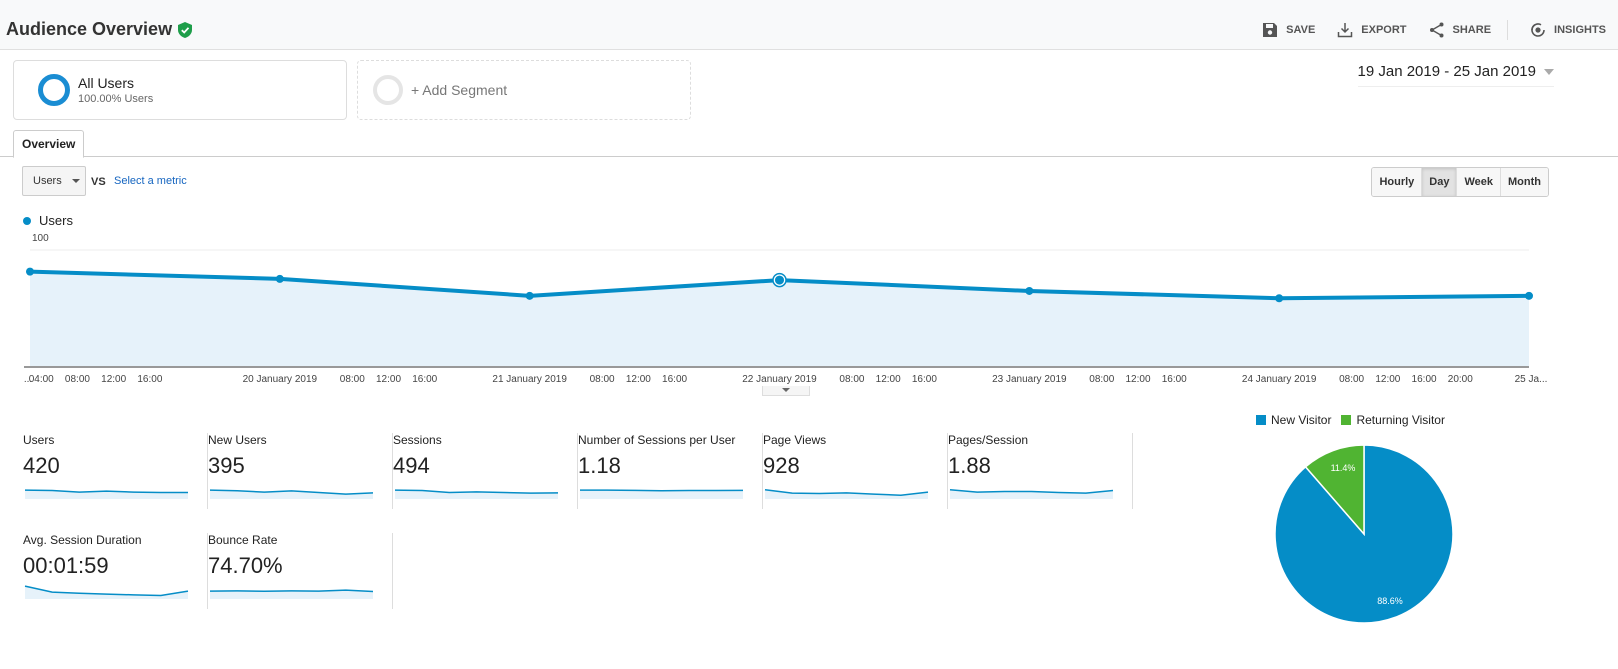 This screenshot has height=669, width=1618. Describe the element at coordinates (1301, 420) in the screenshot. I see `legend-label-new-visitor: New Visitor` at that location.